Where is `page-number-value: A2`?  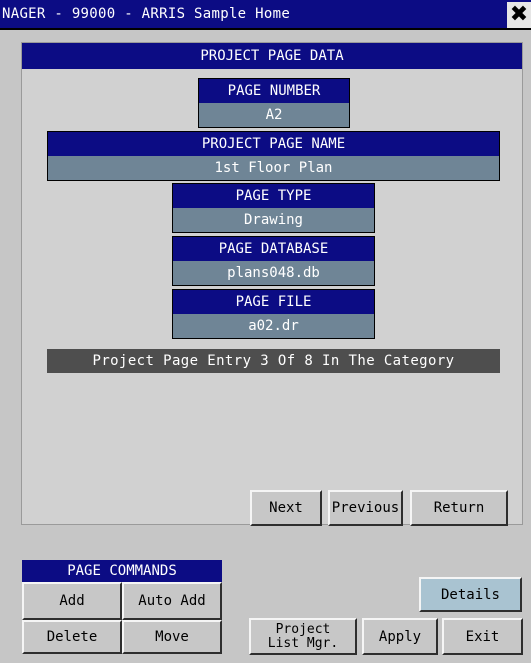 page-number-value: A2 is located at coordinates (274, 115).